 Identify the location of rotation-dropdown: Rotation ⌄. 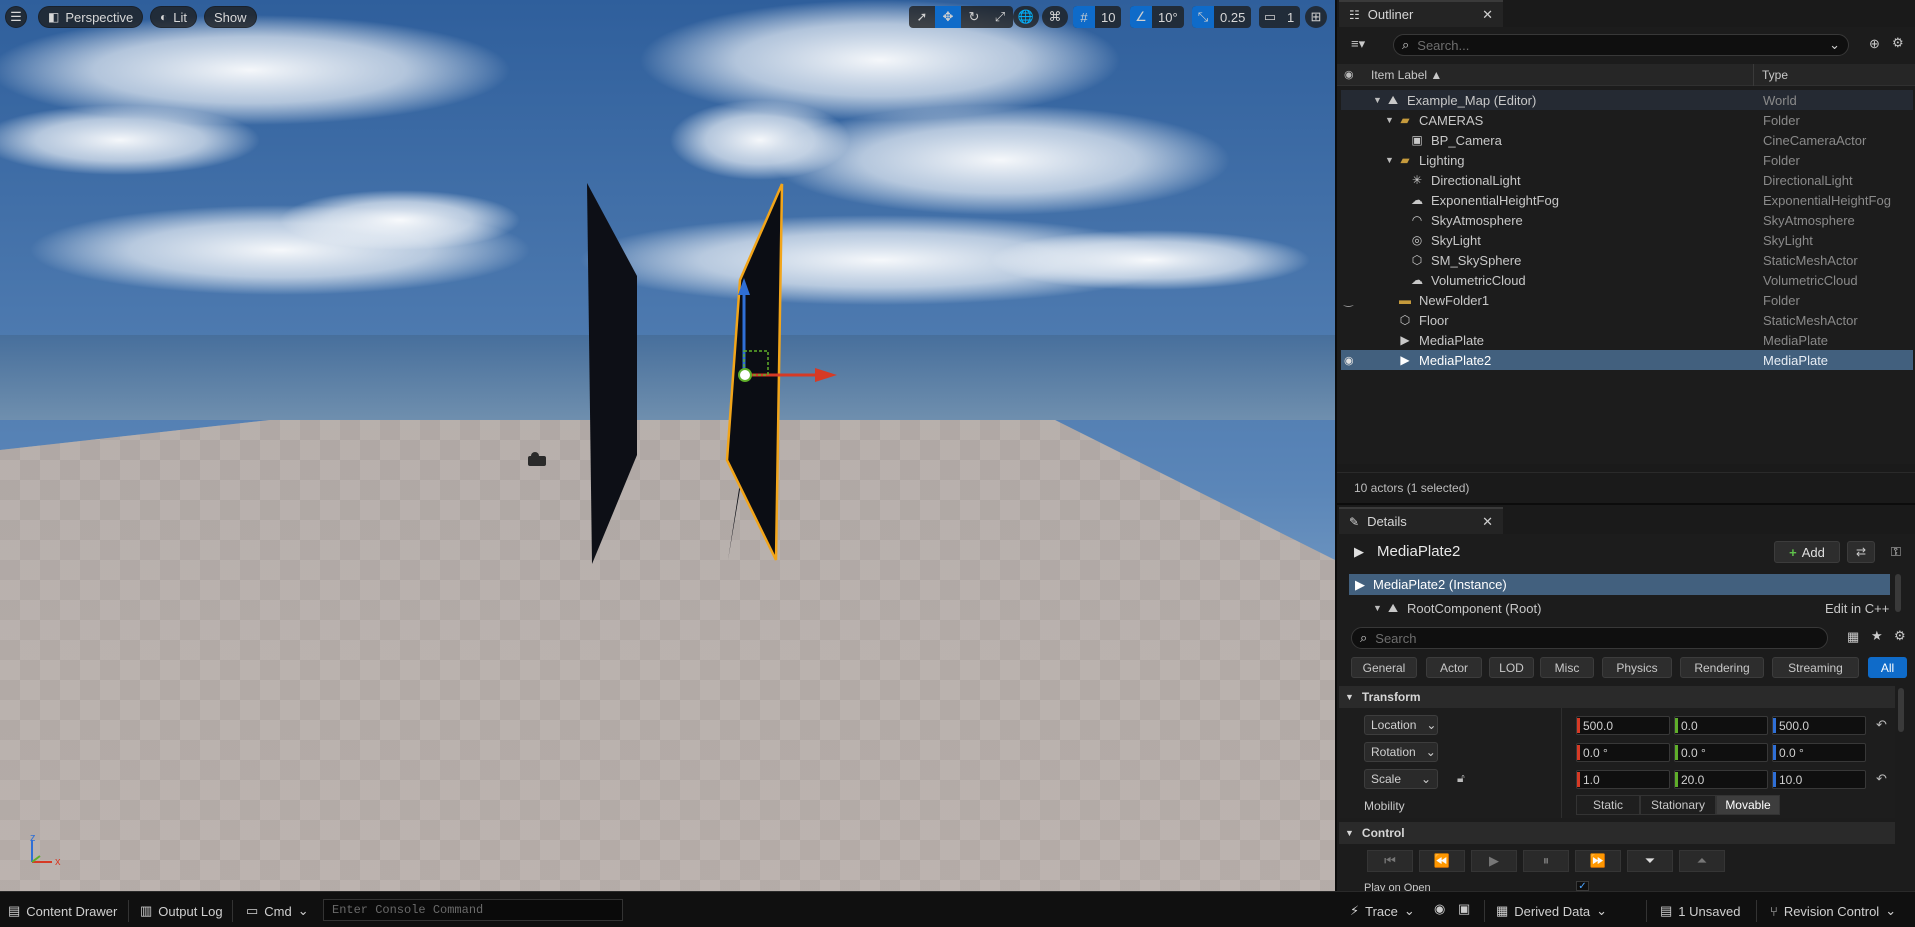
(1401, 752).